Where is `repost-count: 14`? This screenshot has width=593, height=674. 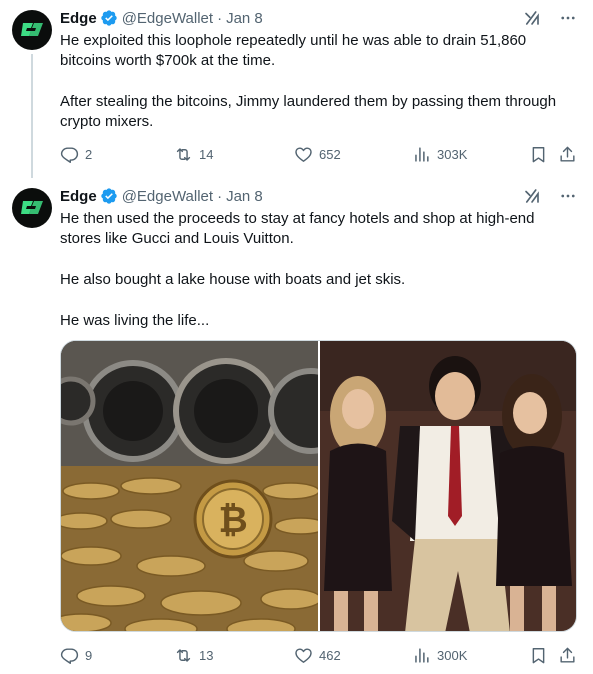 repost-count: 14 is located at coordinates (206, 154).